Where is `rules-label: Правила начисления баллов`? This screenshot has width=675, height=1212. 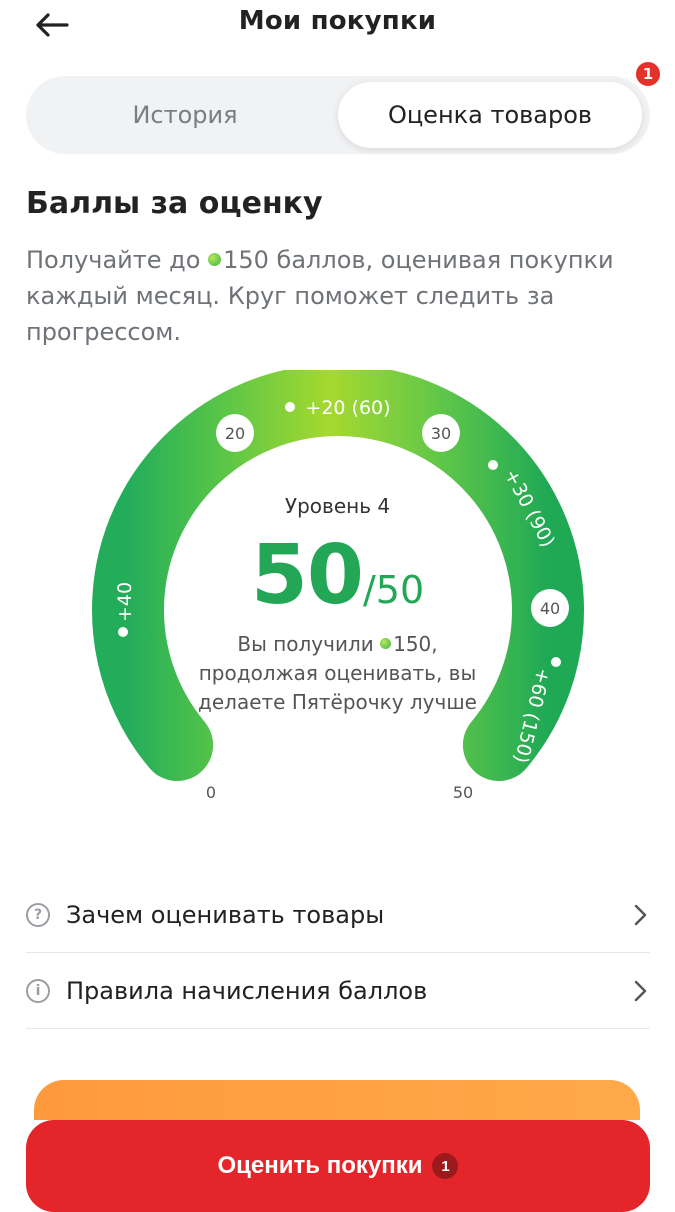
rules-label: Правила начисления баллов is located at coordinates (247, 991).